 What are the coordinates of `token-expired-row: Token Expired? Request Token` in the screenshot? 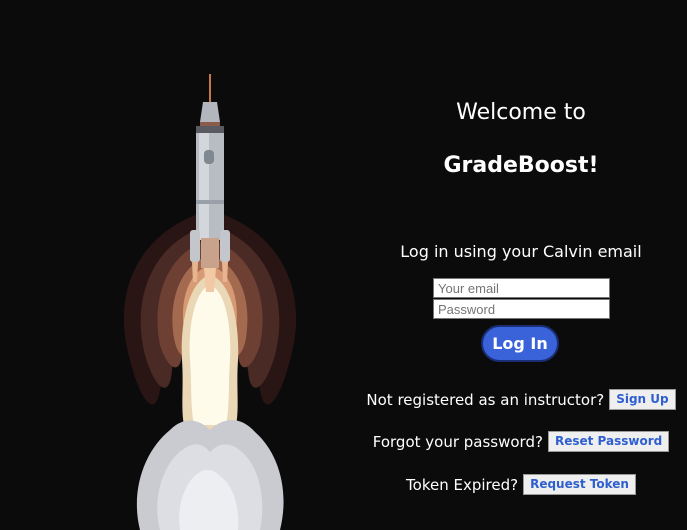 It's located at (521, 484).